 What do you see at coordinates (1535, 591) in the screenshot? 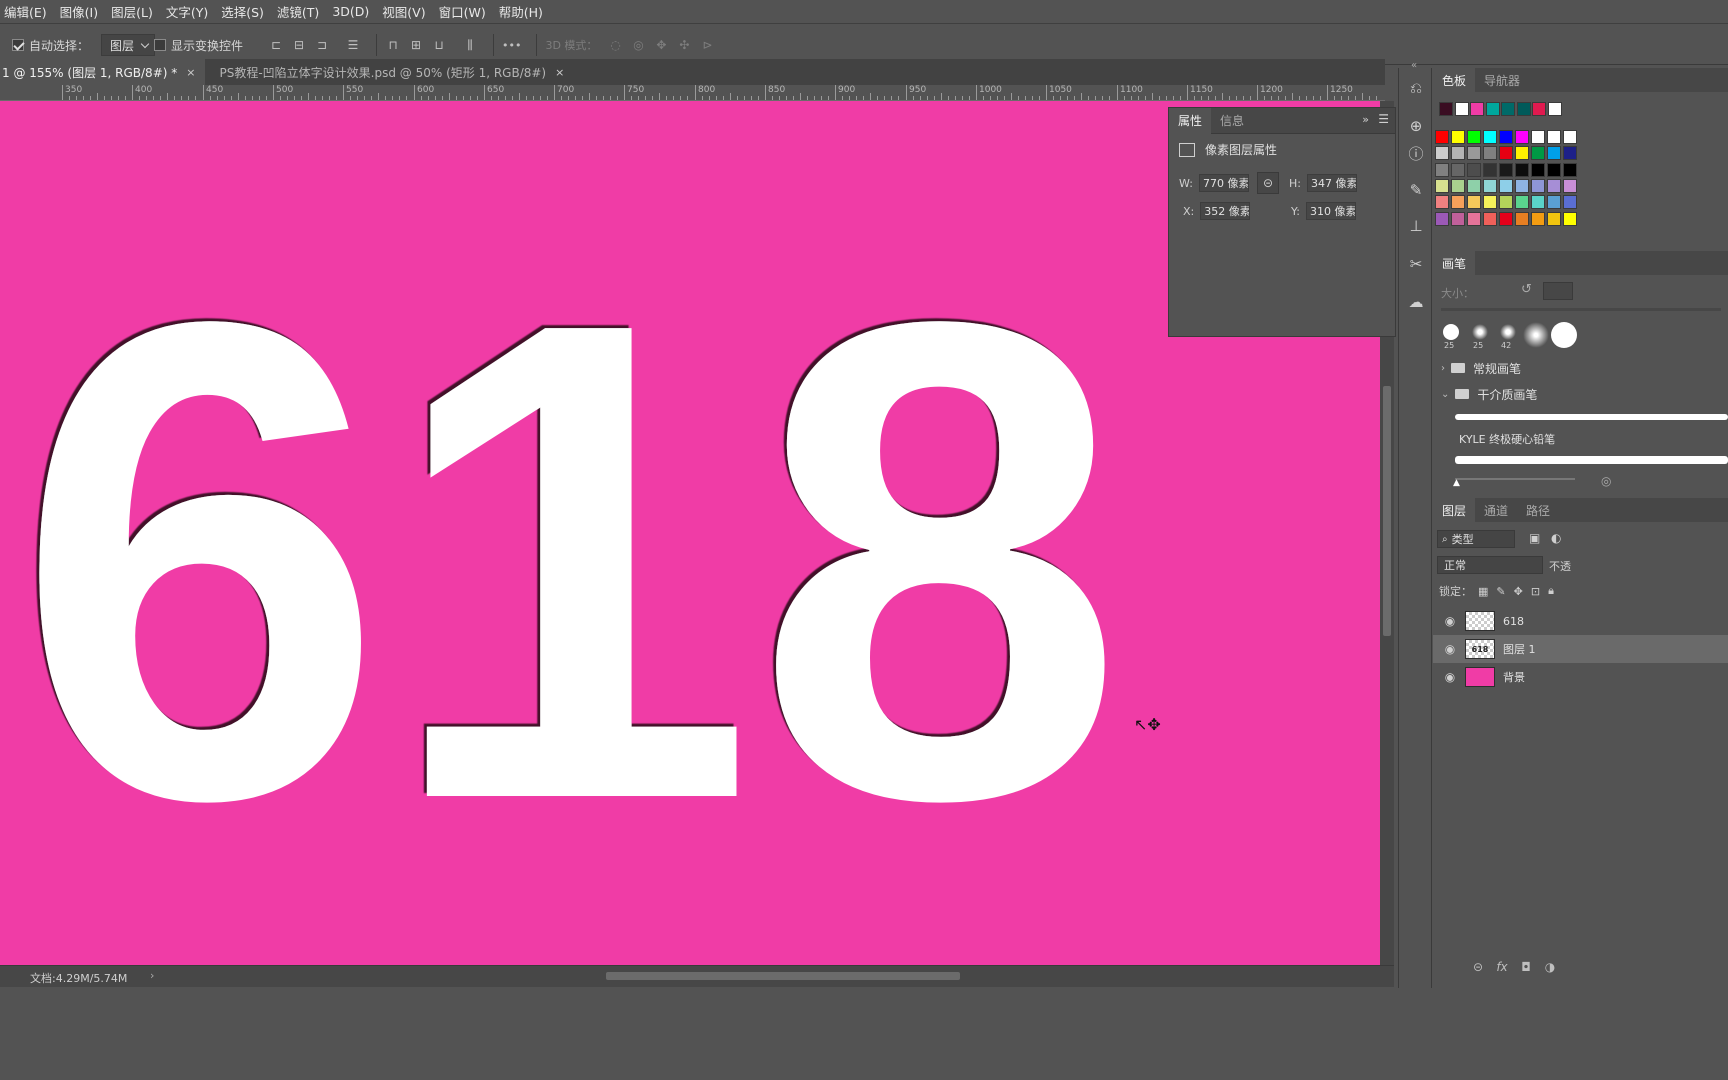
I see `lock-artboard-icon: ⊡` at bounding box center [1535, 591].